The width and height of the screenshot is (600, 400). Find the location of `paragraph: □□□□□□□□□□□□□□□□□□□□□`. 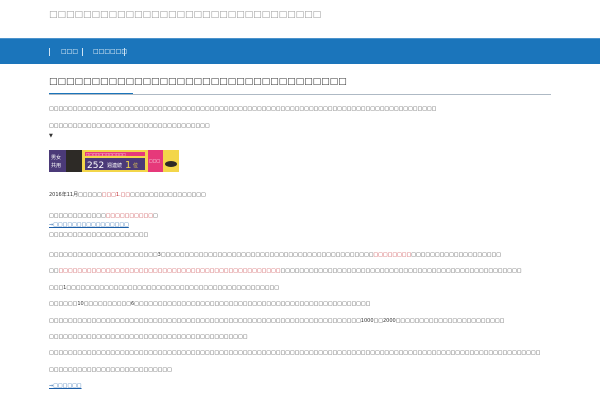

paragraph: □□□□□□□□□□□□□□□□□□□□□ is located at coordinates (99, 235).